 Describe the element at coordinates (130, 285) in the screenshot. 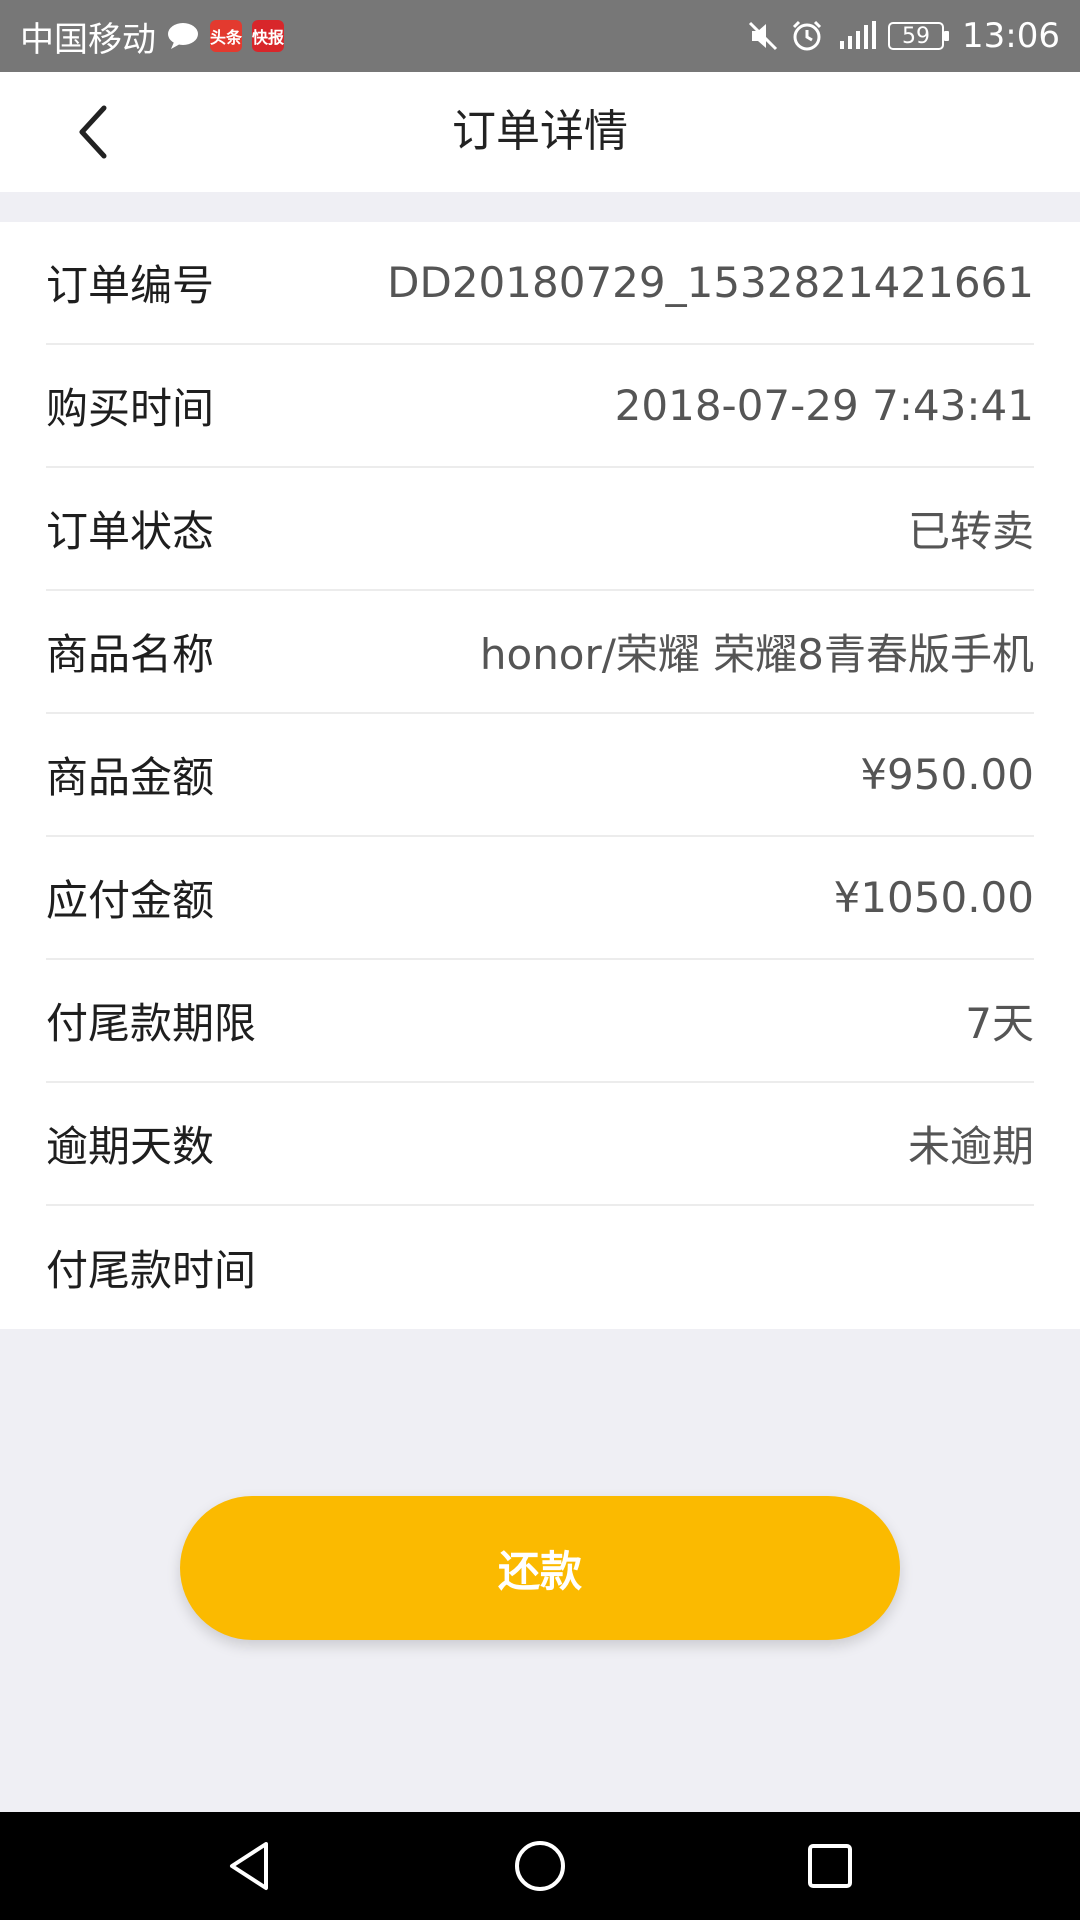

I see `detail-label: 订单编号` at that location.